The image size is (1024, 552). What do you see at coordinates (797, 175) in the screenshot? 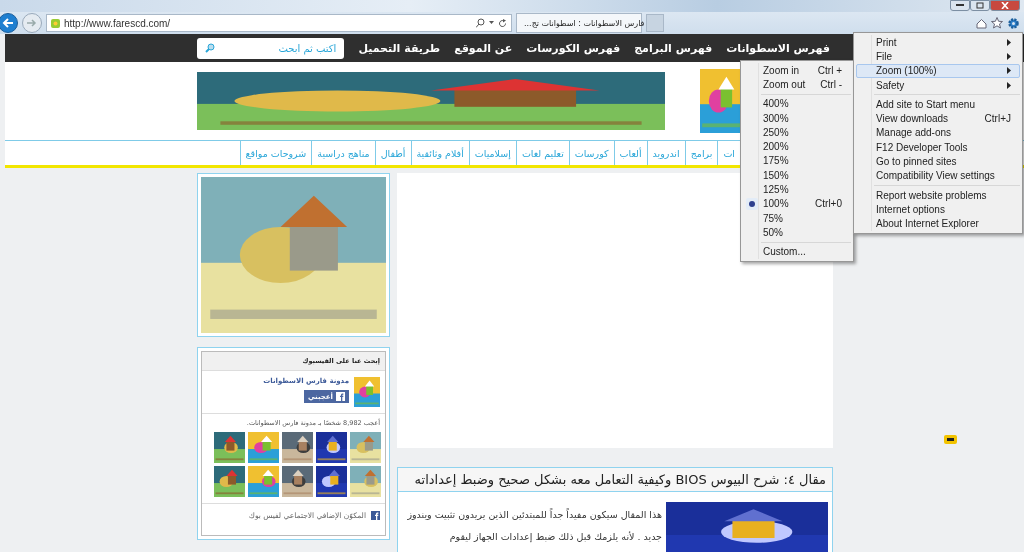
I see `zoom-level-item: 150%` at bounding box center [797, 175].